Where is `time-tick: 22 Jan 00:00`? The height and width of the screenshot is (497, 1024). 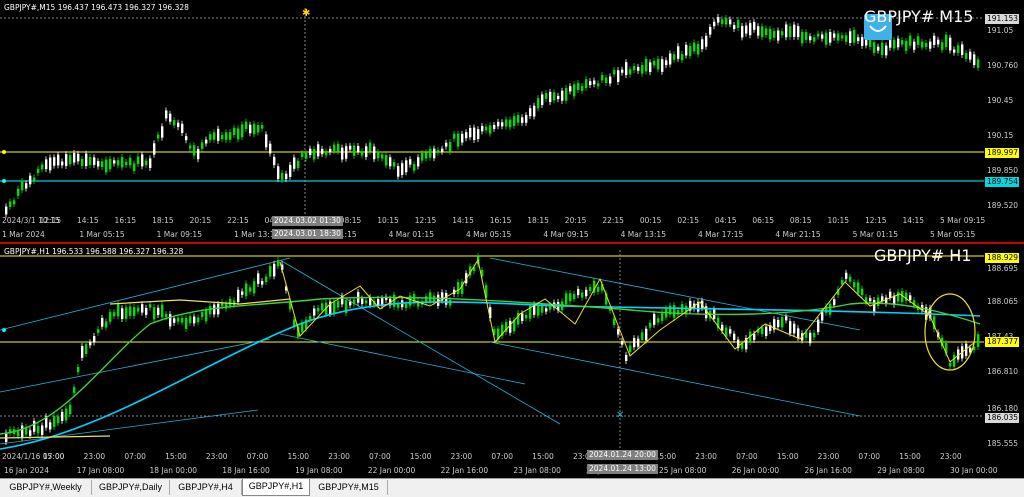 time-tick: 22 Jan 00:00 is located at coordinates (391, 470).